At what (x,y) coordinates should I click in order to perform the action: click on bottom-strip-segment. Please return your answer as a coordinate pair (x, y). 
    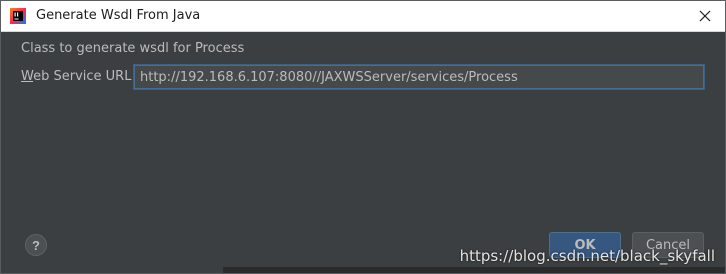
    Looking at the image, I should click on (112, 270).